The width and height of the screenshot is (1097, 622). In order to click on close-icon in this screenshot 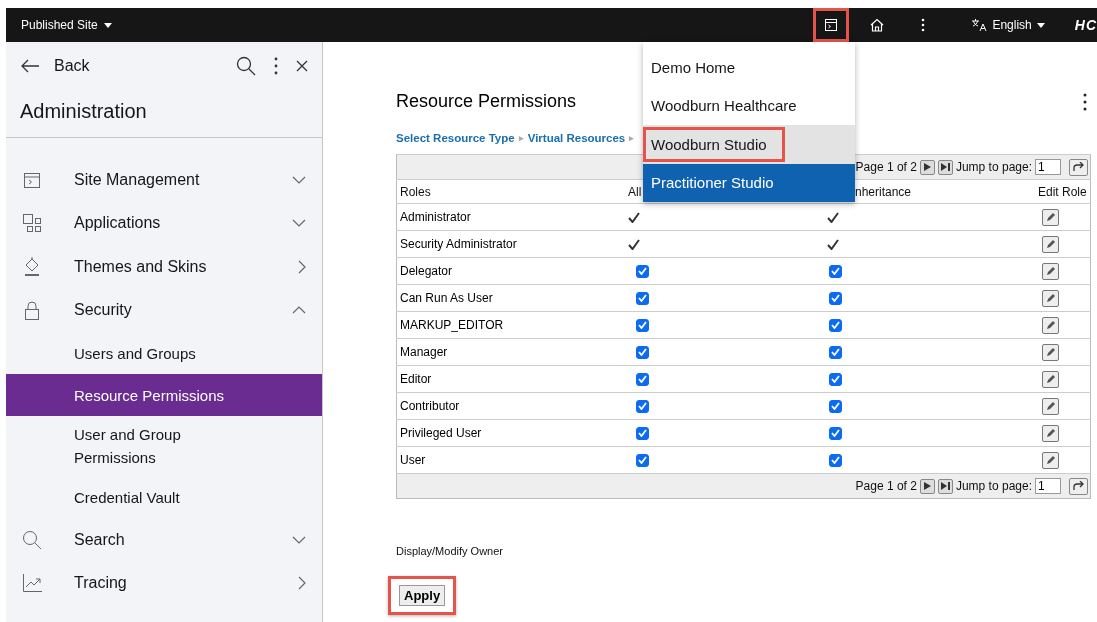, I will do `click(302, 66)`.